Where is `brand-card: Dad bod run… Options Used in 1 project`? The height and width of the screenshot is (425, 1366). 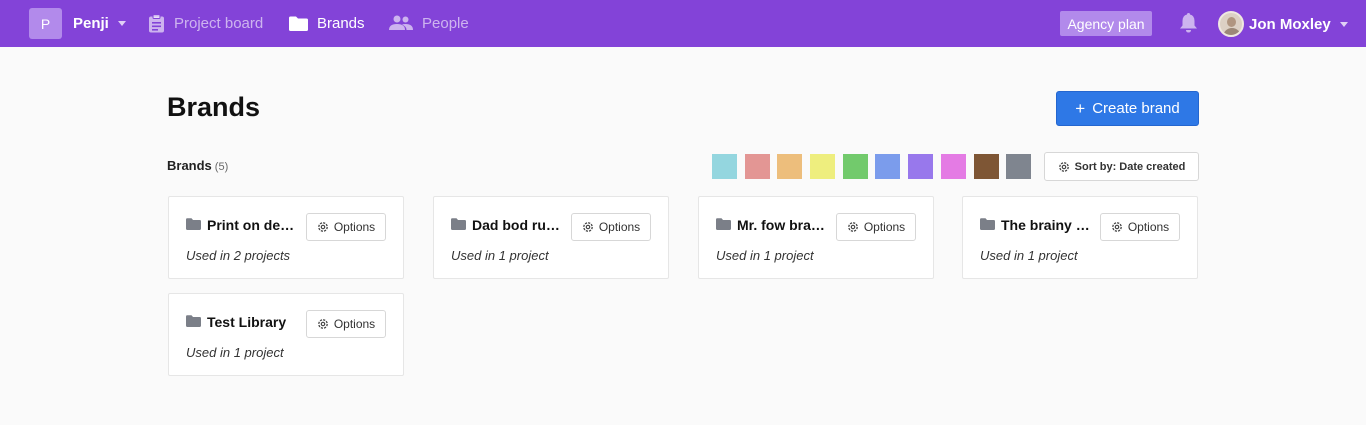
brand-card: Dad bod run… Options Used in 1 project is located at coordinates (551, 237).